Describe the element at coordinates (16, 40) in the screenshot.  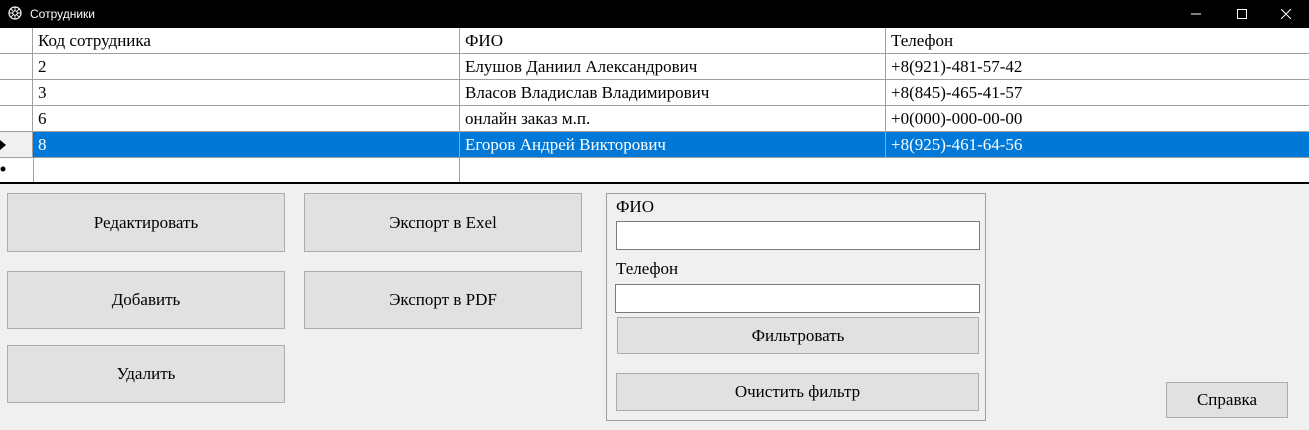
I see `row-header-corner` at that location.